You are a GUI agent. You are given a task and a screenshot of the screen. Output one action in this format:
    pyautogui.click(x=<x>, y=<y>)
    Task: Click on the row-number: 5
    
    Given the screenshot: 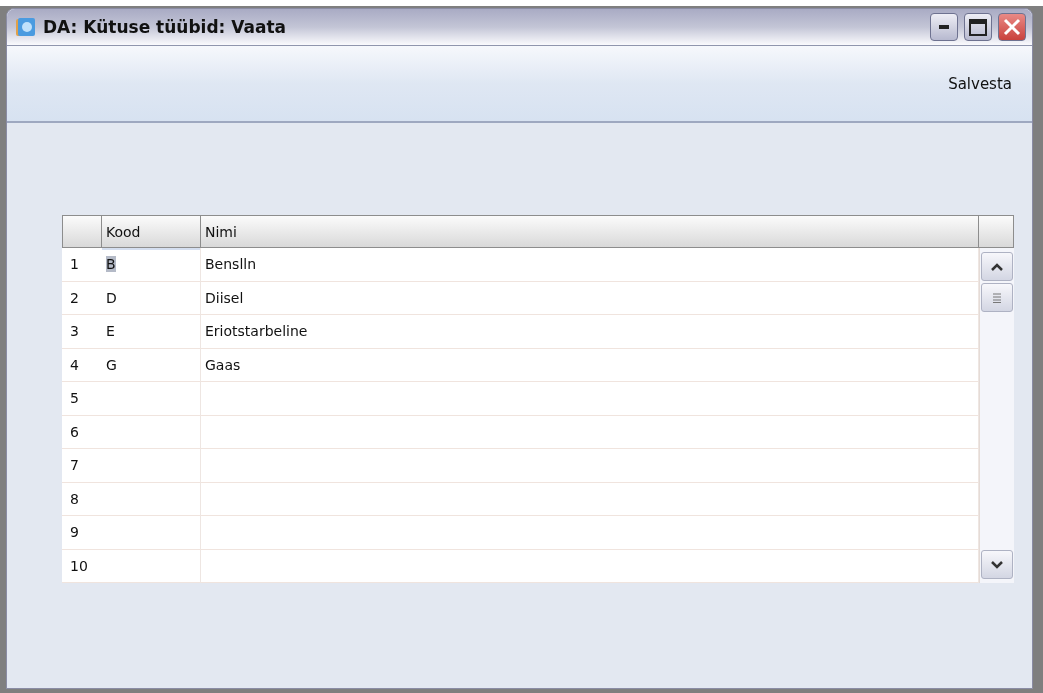 What is the action you would take?
    pyautogui.click(x=82, y=399)
    